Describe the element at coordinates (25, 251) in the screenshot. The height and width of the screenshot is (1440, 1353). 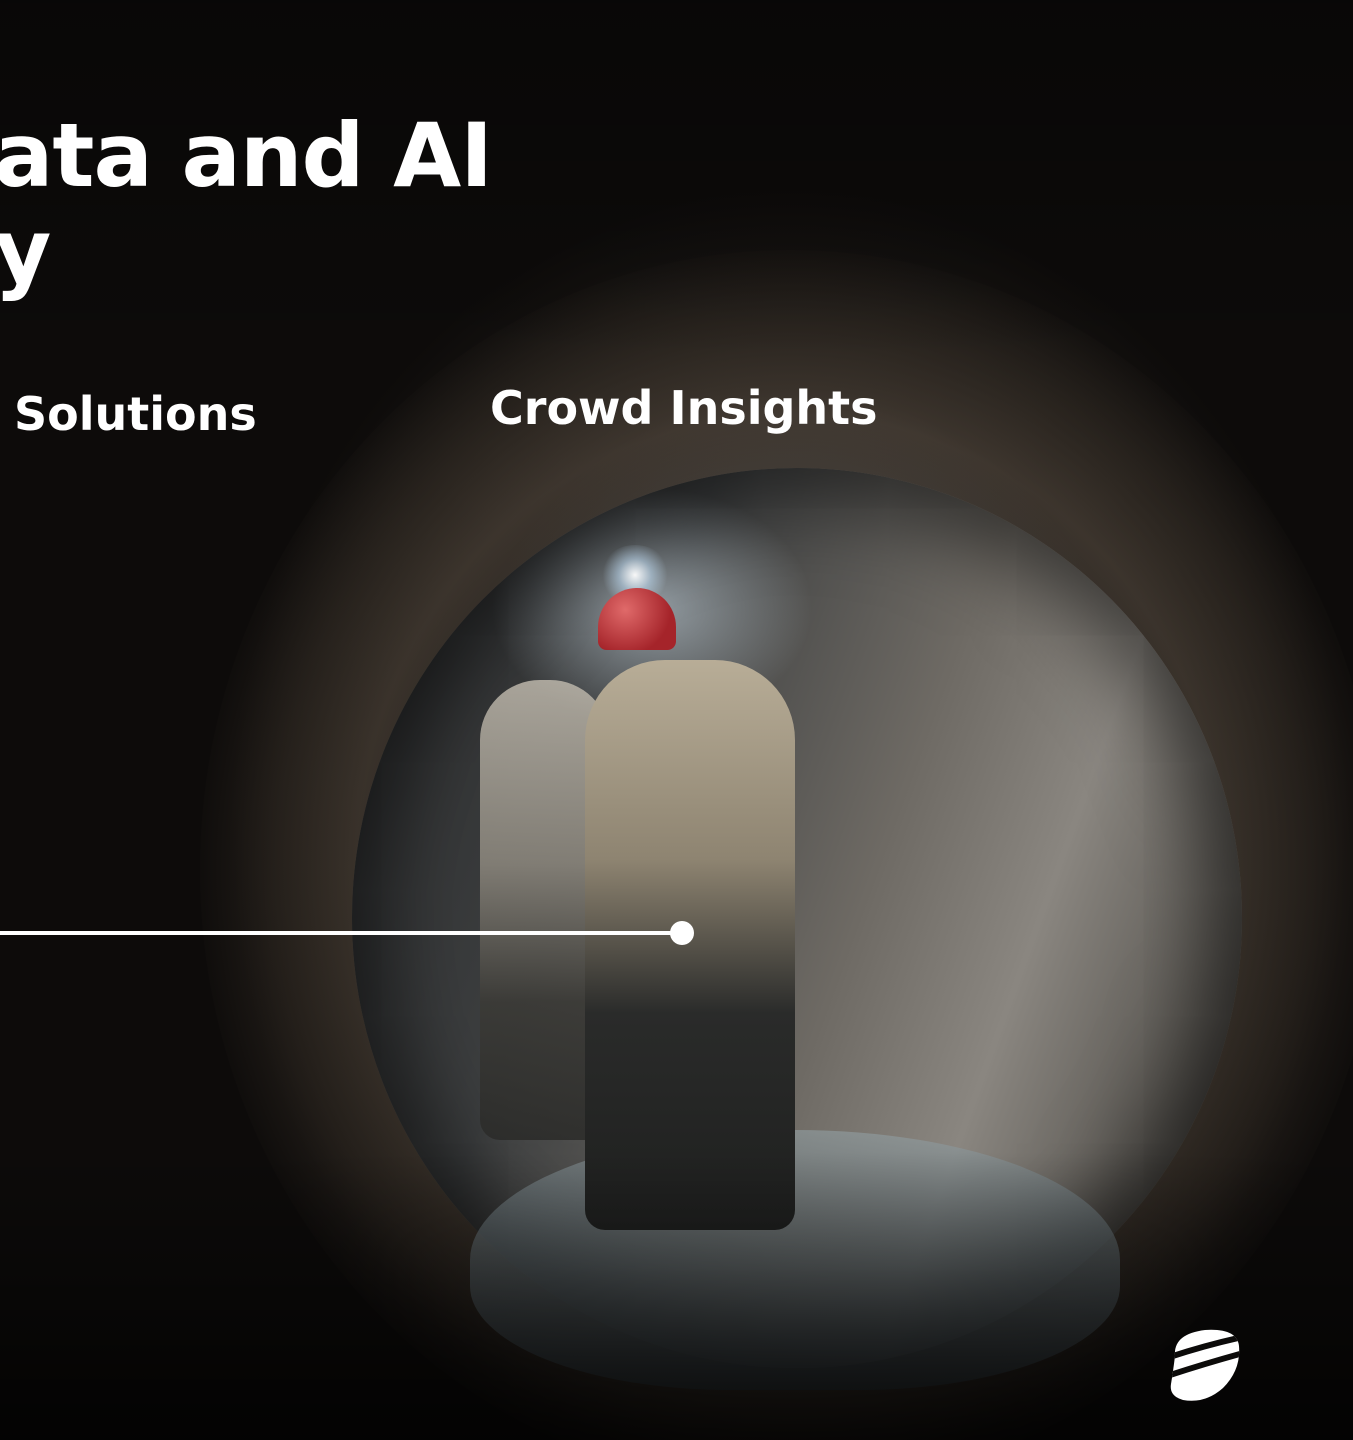
I see `headline-line-2: y` at that location.